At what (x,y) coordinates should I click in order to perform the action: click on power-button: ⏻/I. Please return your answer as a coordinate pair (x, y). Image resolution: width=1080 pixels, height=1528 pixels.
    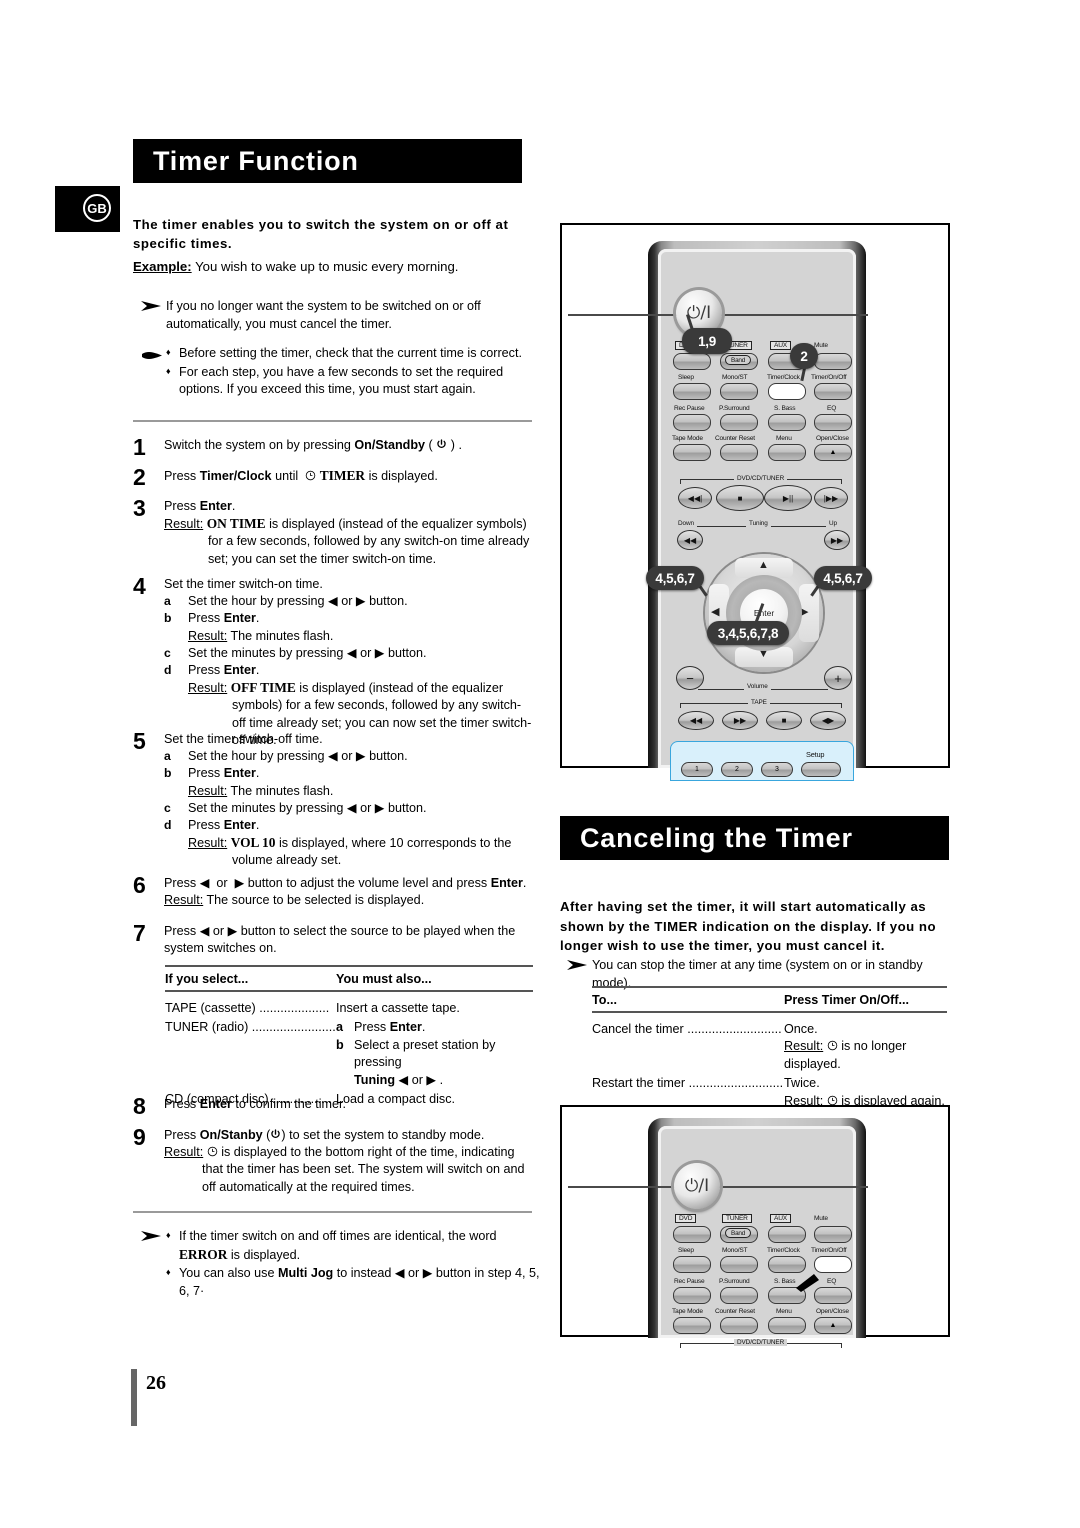
    Looking at the image, I should click on (697, 1186).